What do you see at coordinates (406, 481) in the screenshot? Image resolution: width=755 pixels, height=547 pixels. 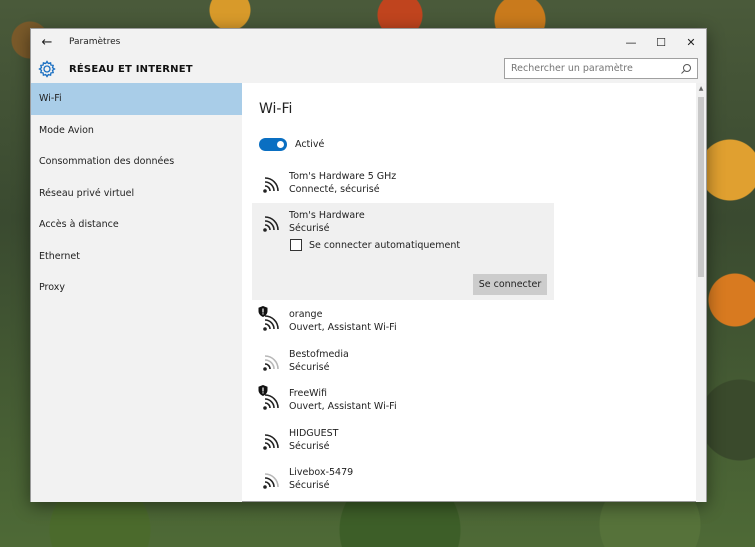 I see `network-item: Livebox-5479 Sécurisé` at bounding box center [406, 481].